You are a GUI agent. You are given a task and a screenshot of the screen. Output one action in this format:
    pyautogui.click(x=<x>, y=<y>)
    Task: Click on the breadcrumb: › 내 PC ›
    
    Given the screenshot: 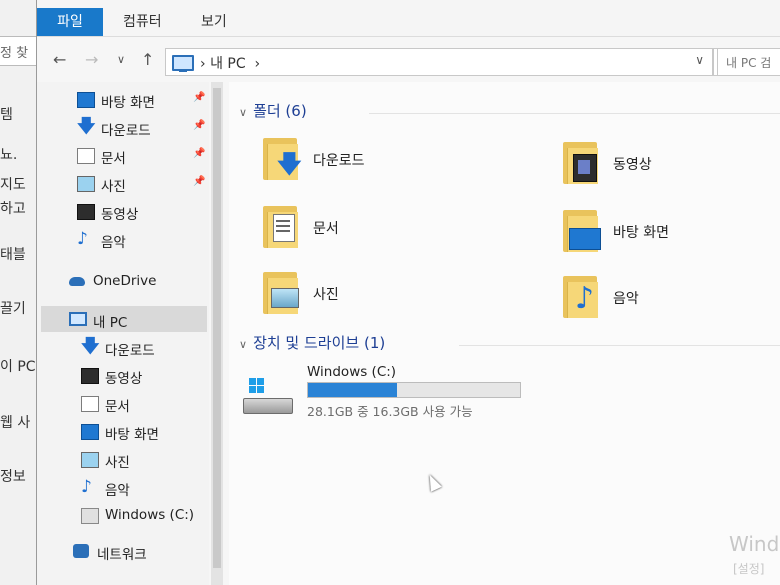 What is the action you would take?
    pyautogui.click(x=230, y=63)
    